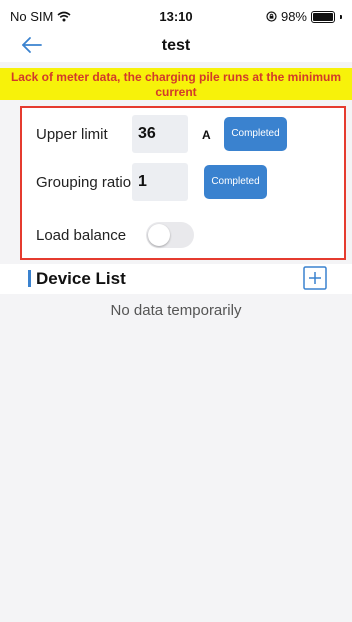 The width and height of the screenshot is (352, 622). I want to click on grouping-ratio-complete-button: Completed, so click(235, 182).